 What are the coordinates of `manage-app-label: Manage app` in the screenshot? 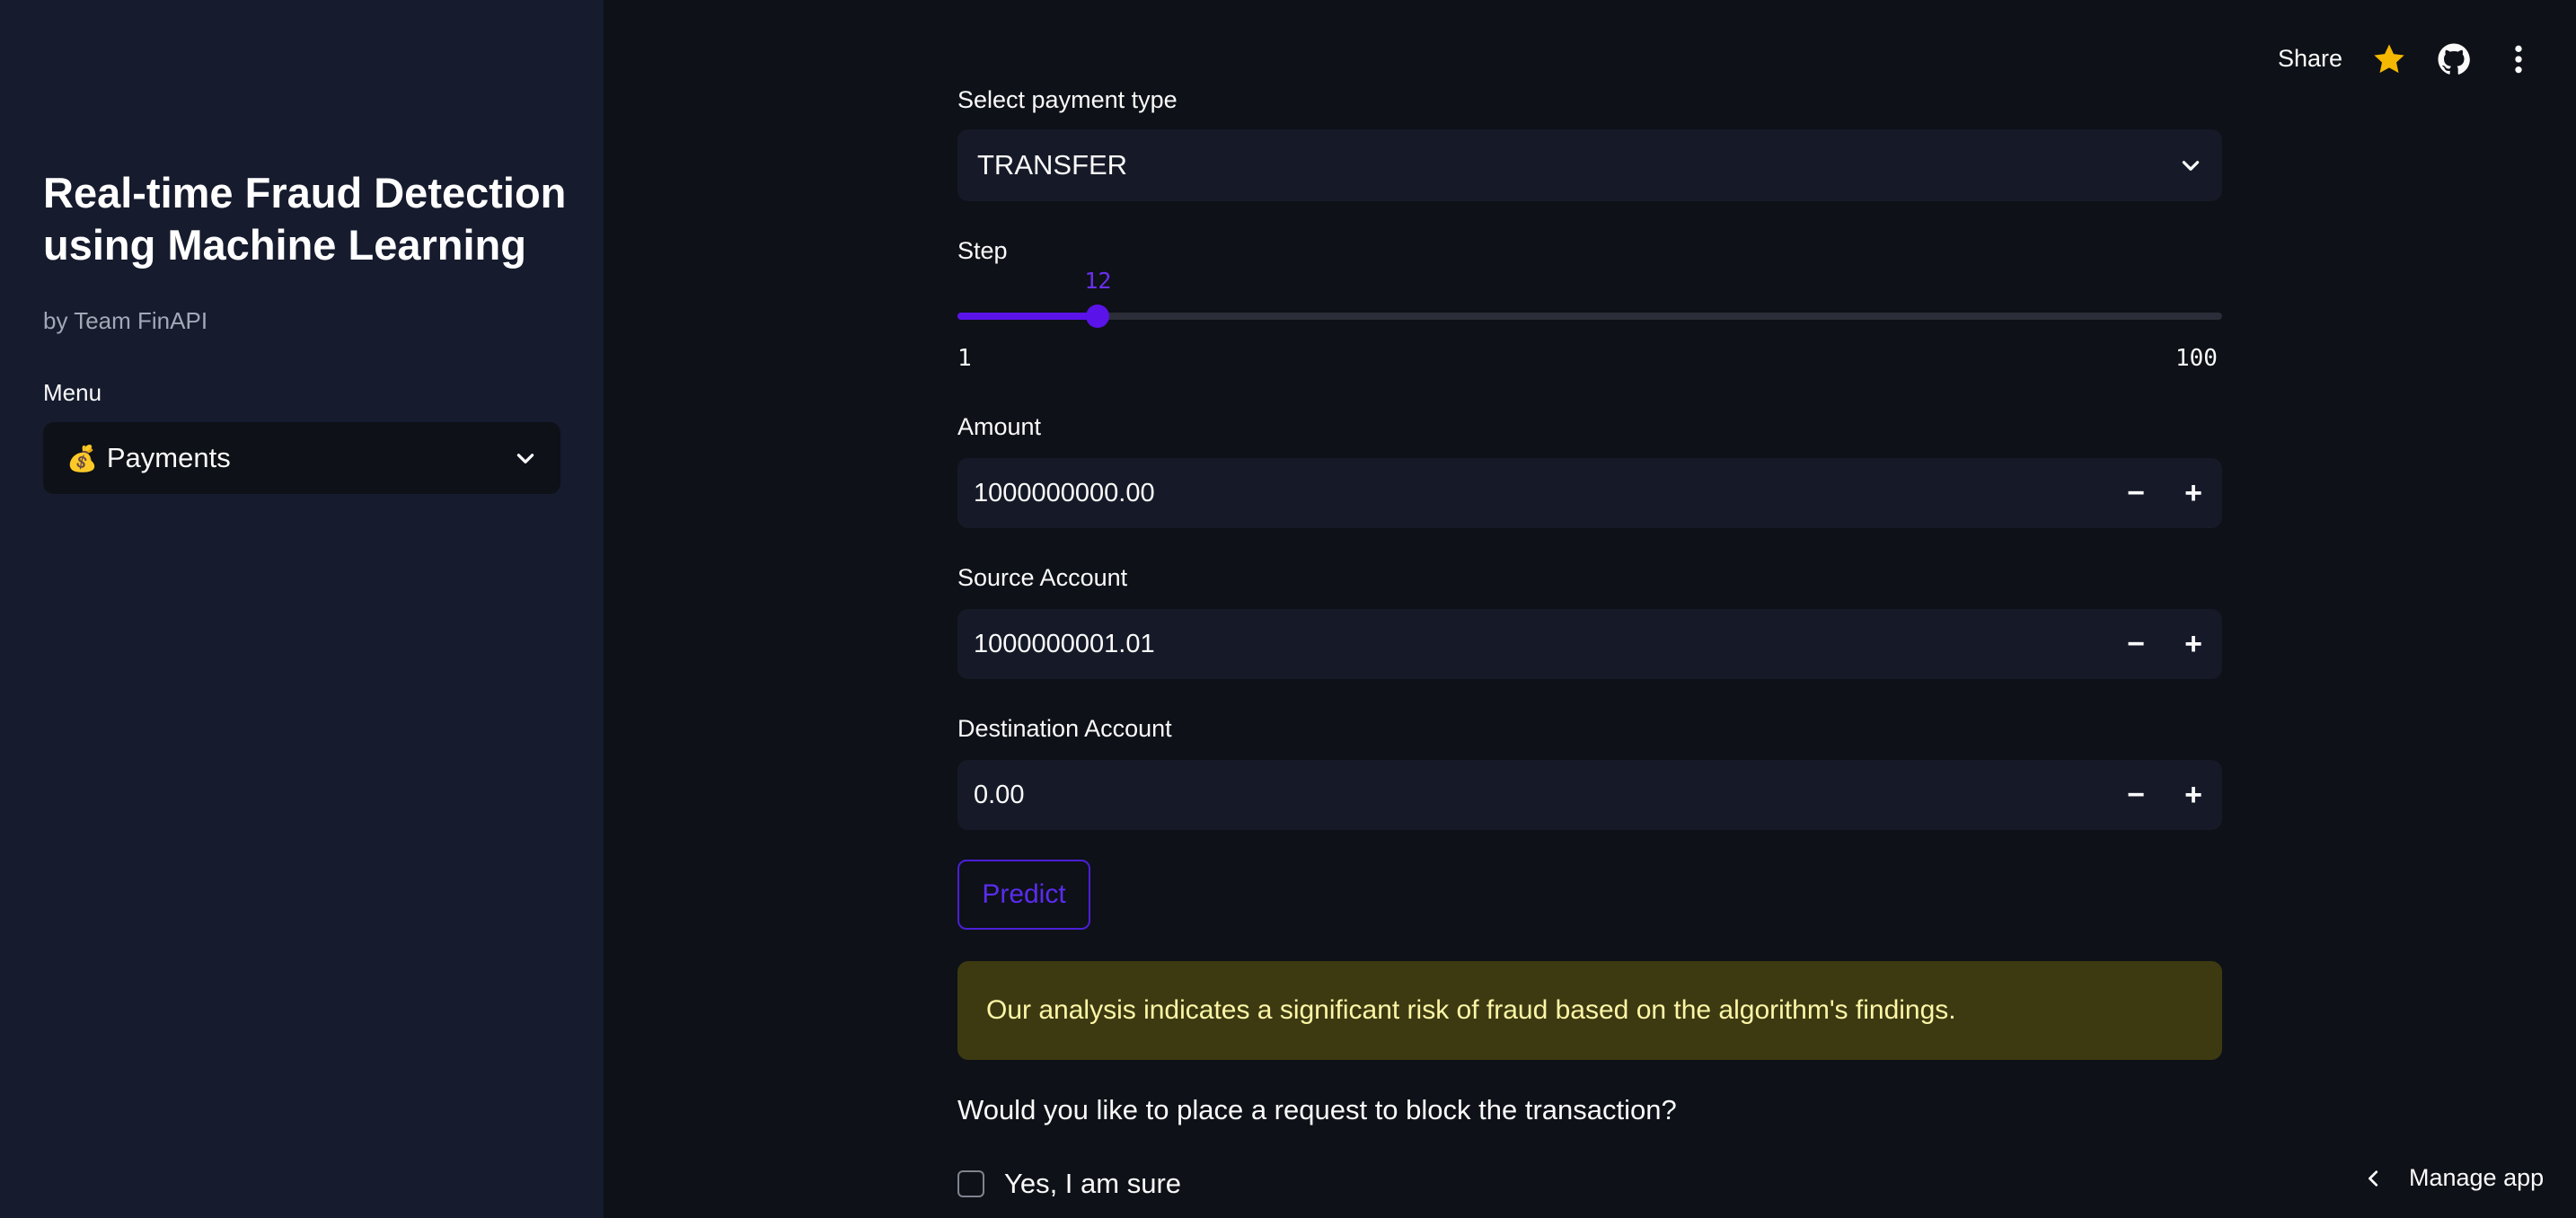 It's located at (2477, 1177).